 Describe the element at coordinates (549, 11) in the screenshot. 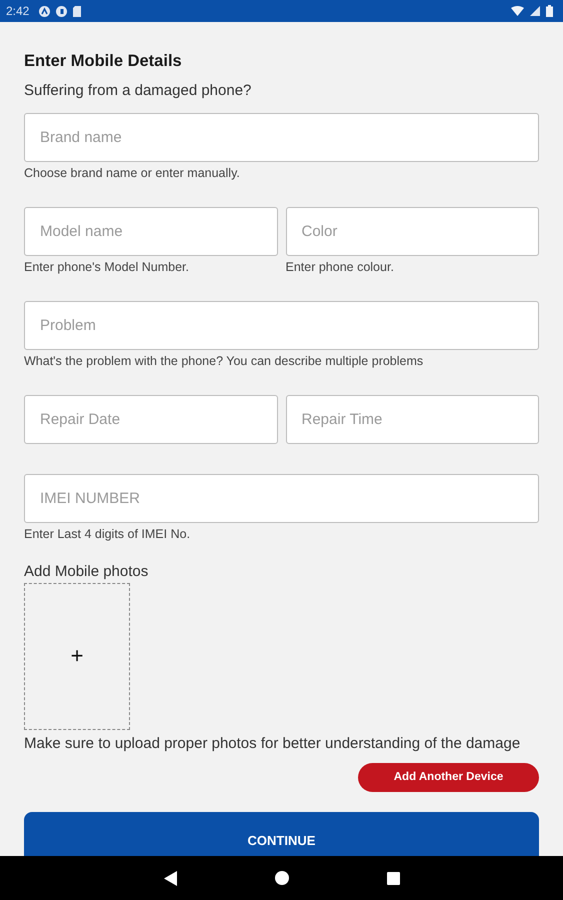

I see `battery-icon` at that location.